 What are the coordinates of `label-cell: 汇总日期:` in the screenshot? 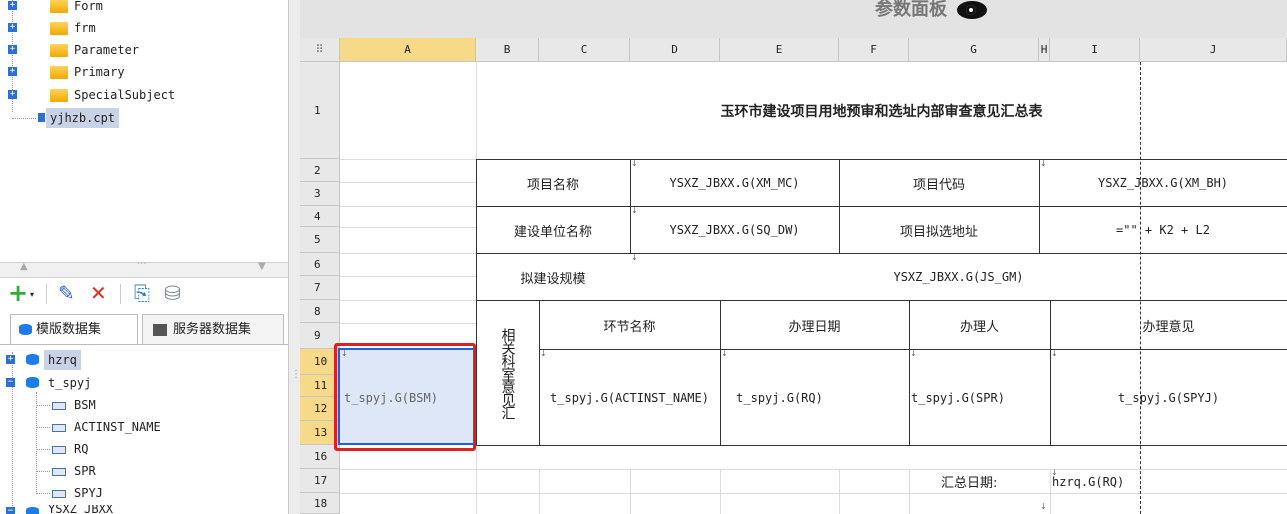 It's located at (979, 481).